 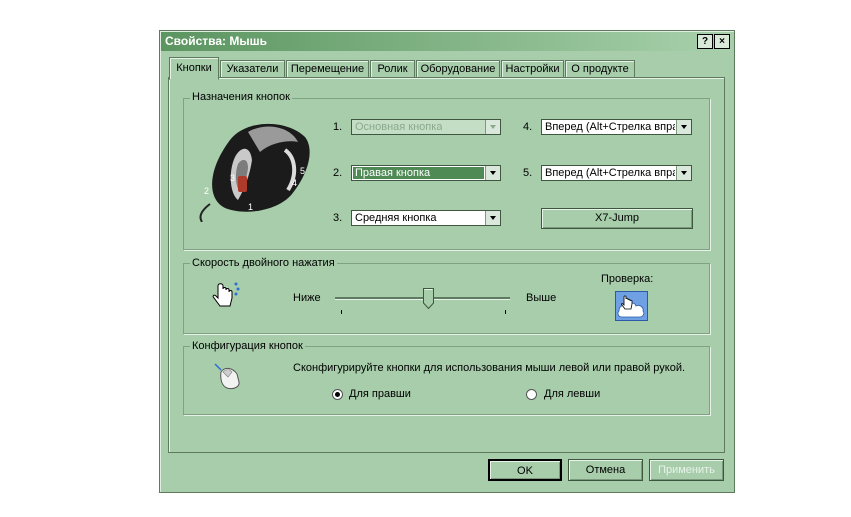 What do you see at coordinates (247, 346) in the screenshot?
I see `config-group-label: Конфигурация кнопок` at bounding box center [247, 346].